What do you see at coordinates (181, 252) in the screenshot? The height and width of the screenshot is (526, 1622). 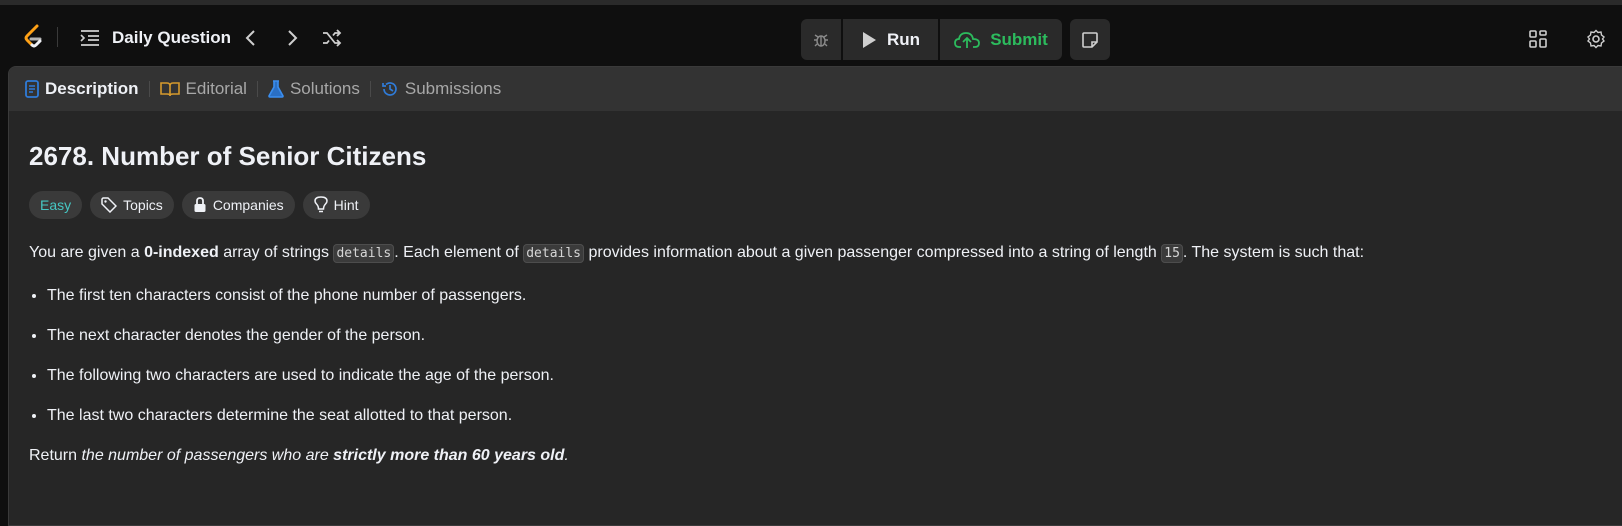 I see `desc-bold: 0-indexed` at bounding box center [181, 252].